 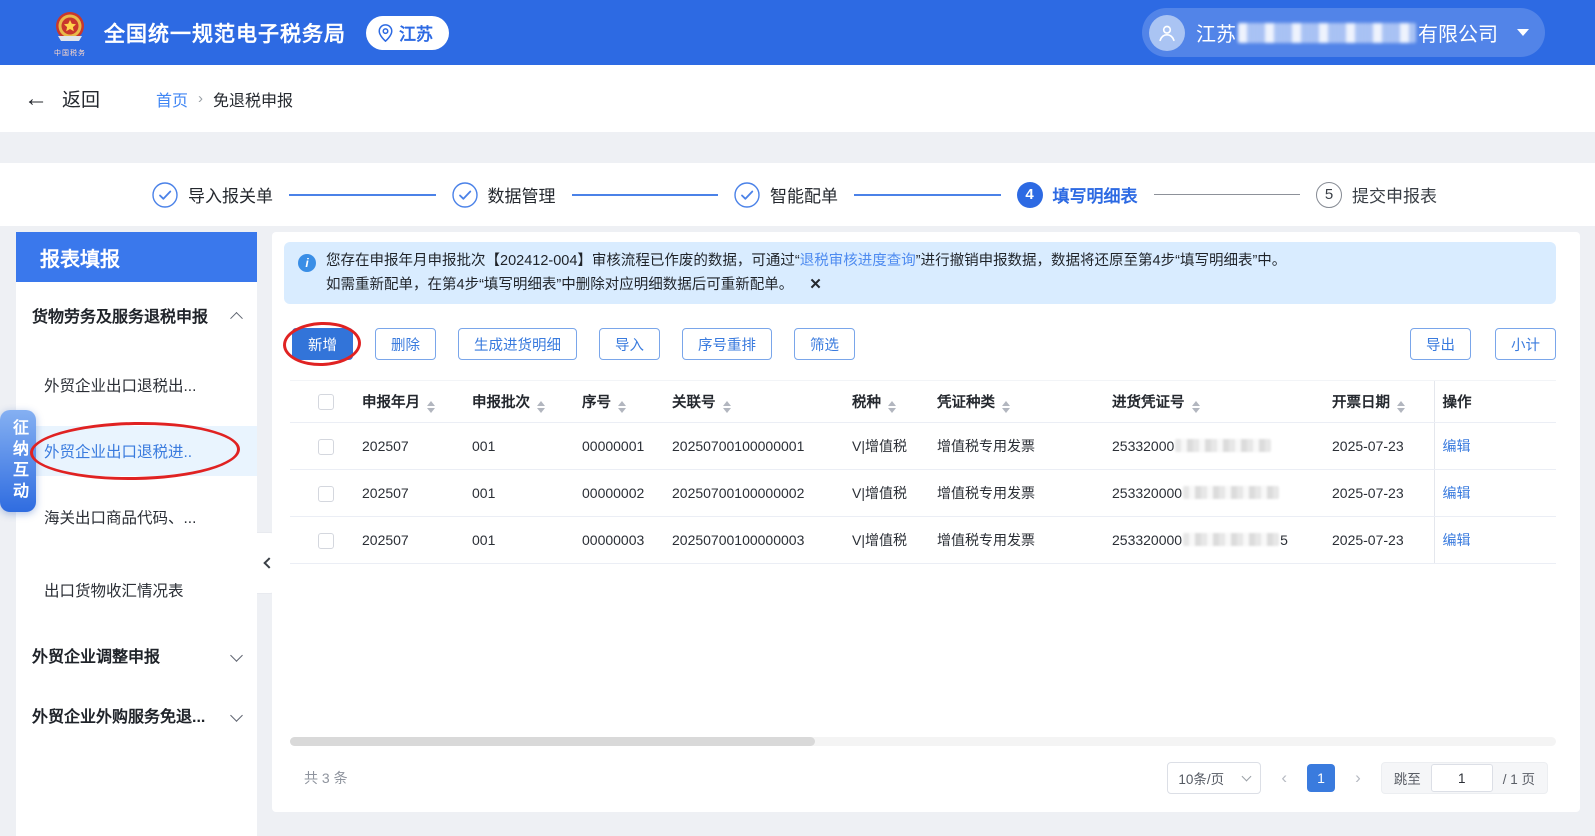 I want to click on page-jump-group: 跳至 / 1 页, so click(x=1464, y=778).